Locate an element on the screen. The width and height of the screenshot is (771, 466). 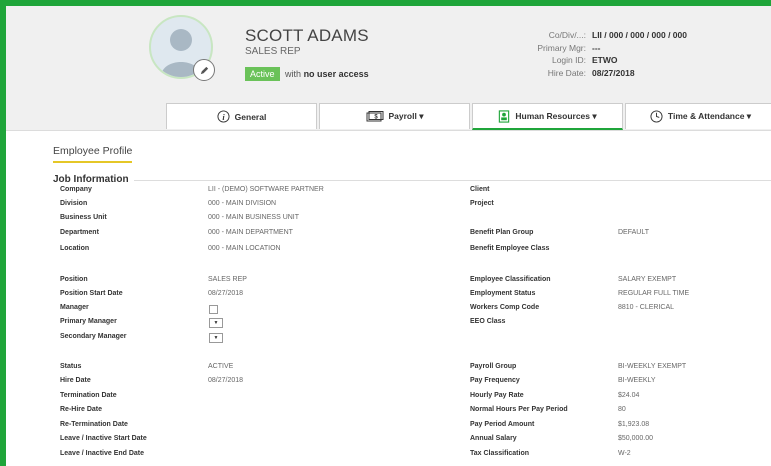
pencil-icon is located at coordinates (204, 70).